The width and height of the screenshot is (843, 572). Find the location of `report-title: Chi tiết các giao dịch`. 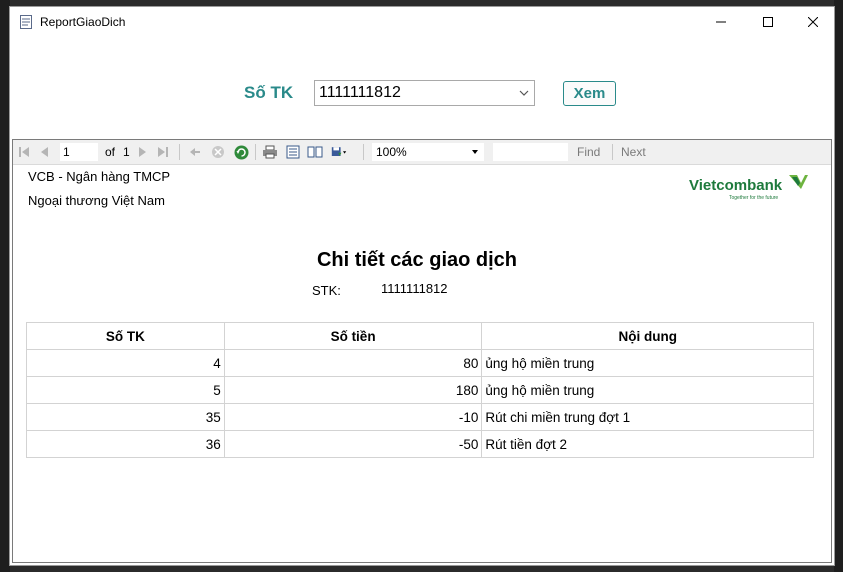

report-title: Chi tiết các giao dịch is located at coordinates (417, 260).